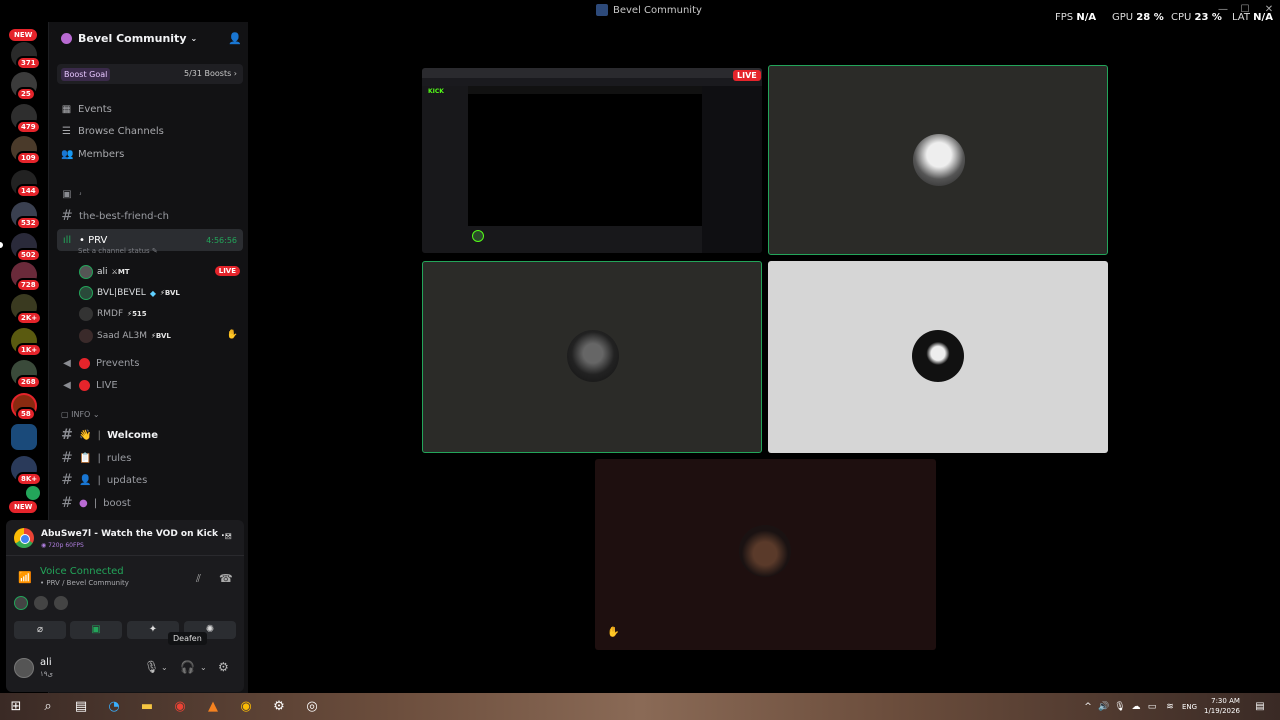 Image resolution: width=1280 pixels, height=720 pixels. What do you see at coordinates (84, 583) in the screenshot?
I see `voice-location: • PRV / Bevel Community` at bounding box center [84, 583].